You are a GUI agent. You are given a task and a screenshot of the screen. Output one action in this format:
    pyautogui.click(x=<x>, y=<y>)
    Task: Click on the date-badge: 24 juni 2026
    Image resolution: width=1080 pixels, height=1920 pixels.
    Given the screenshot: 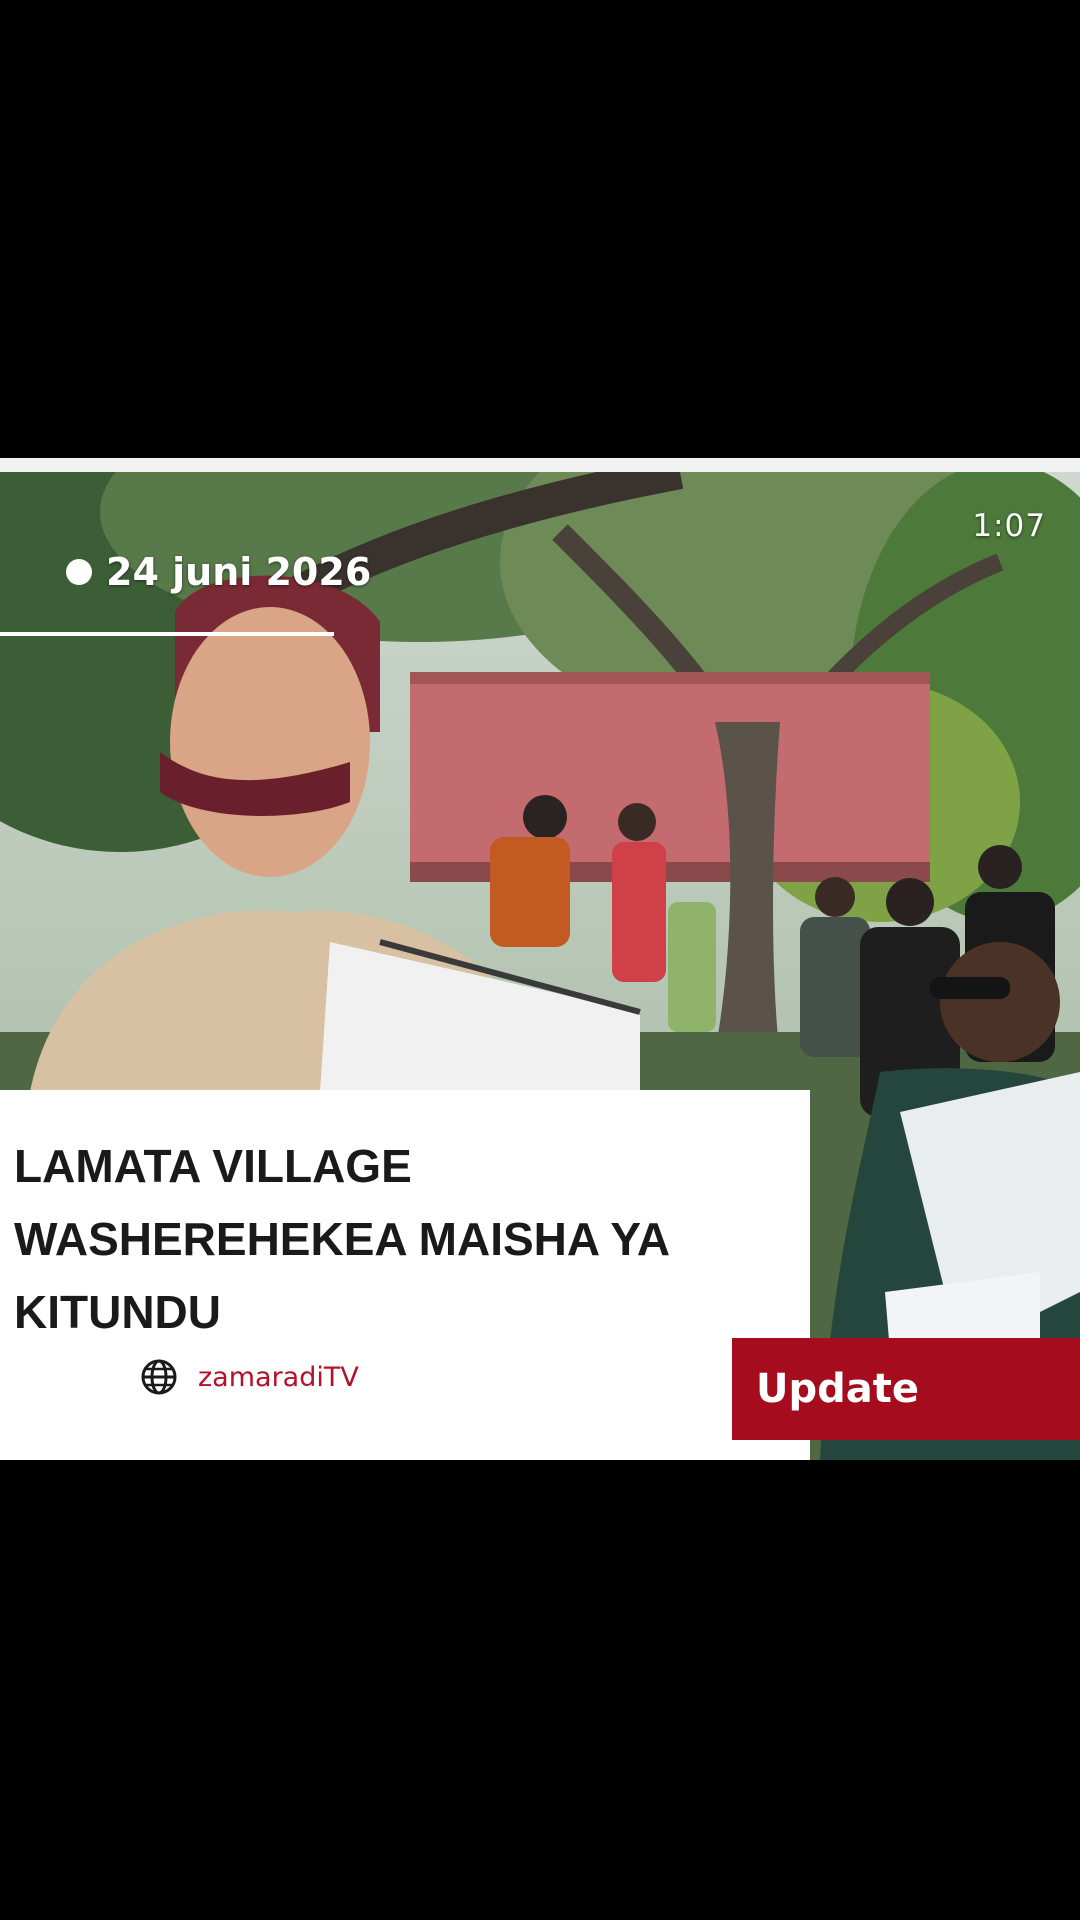 What is the action you would take?
    pyautogui.click(x=218, y=572)
    